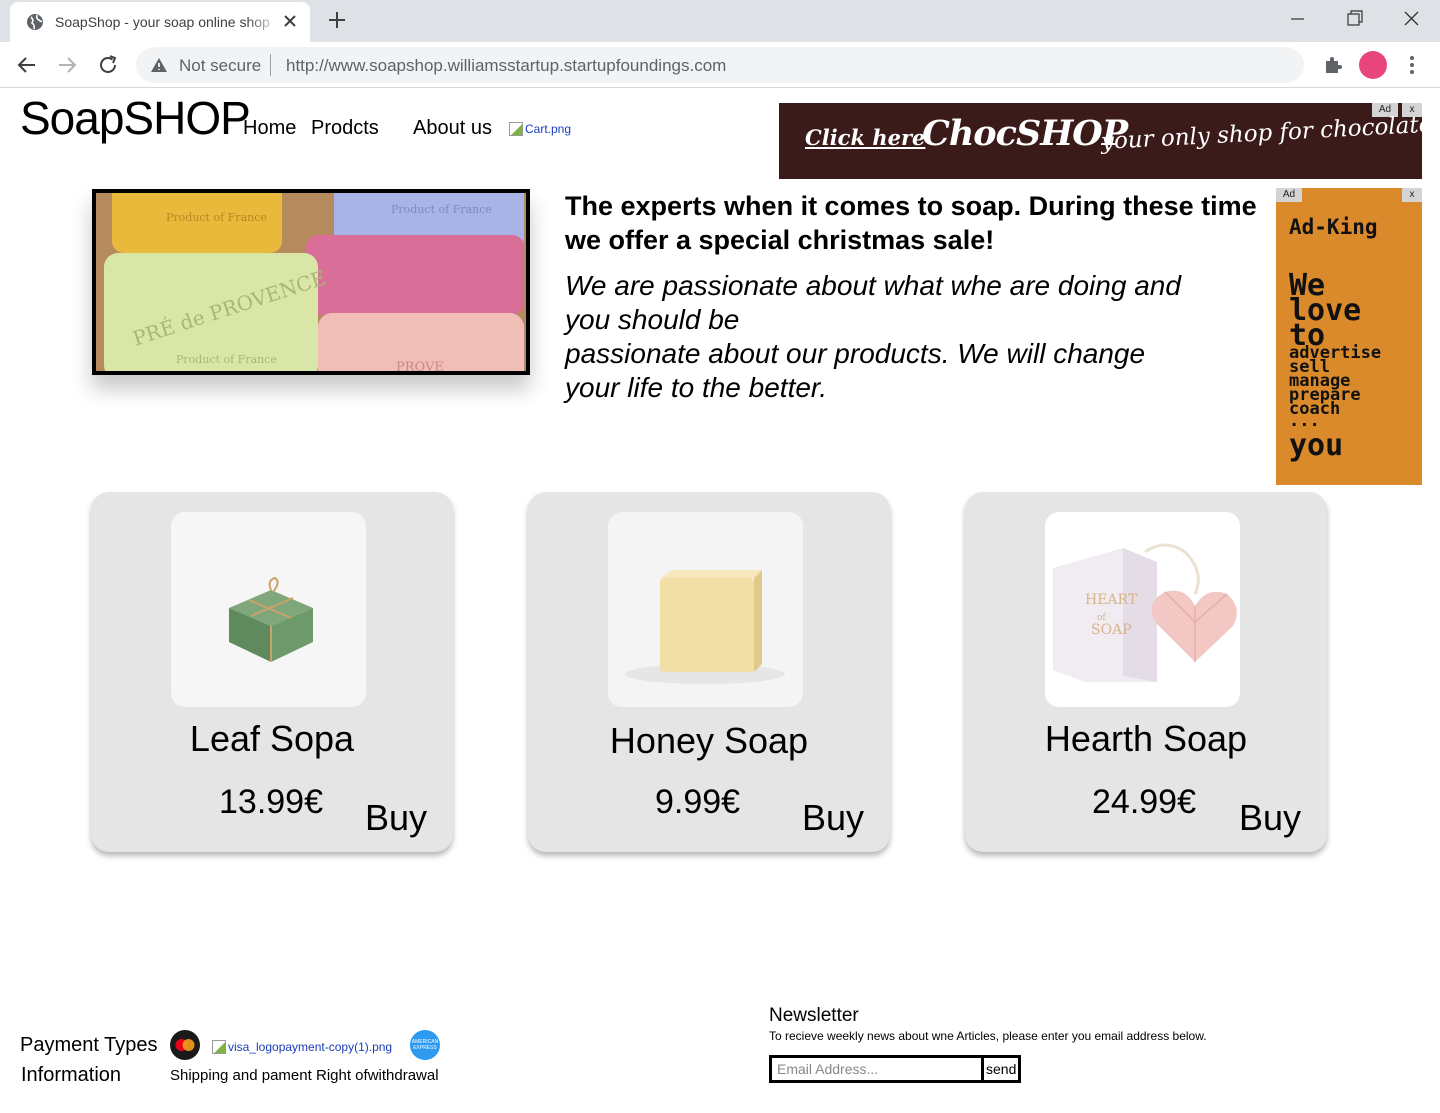 The width and height of the screenshot is (1440, 1113). What do you see at coordinates (420, 365) in the screenshot?
I see `svg-text: PROVE` at bounding box center [420, 365].